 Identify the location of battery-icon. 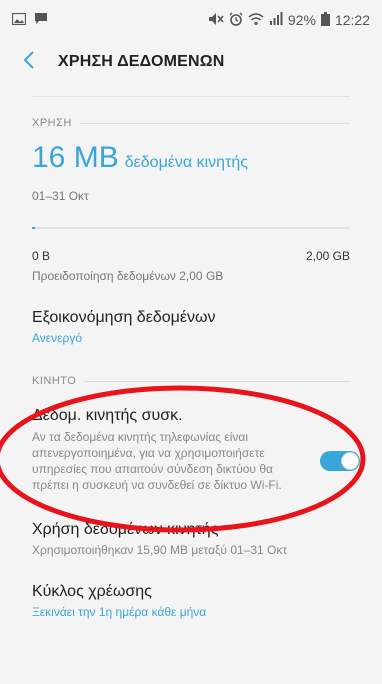
(325, 20).